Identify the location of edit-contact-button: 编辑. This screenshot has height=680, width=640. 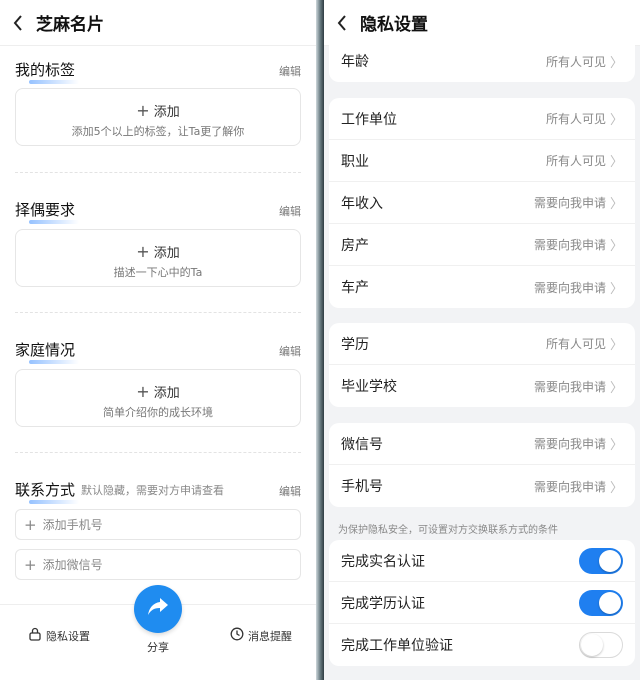
(290, 491).